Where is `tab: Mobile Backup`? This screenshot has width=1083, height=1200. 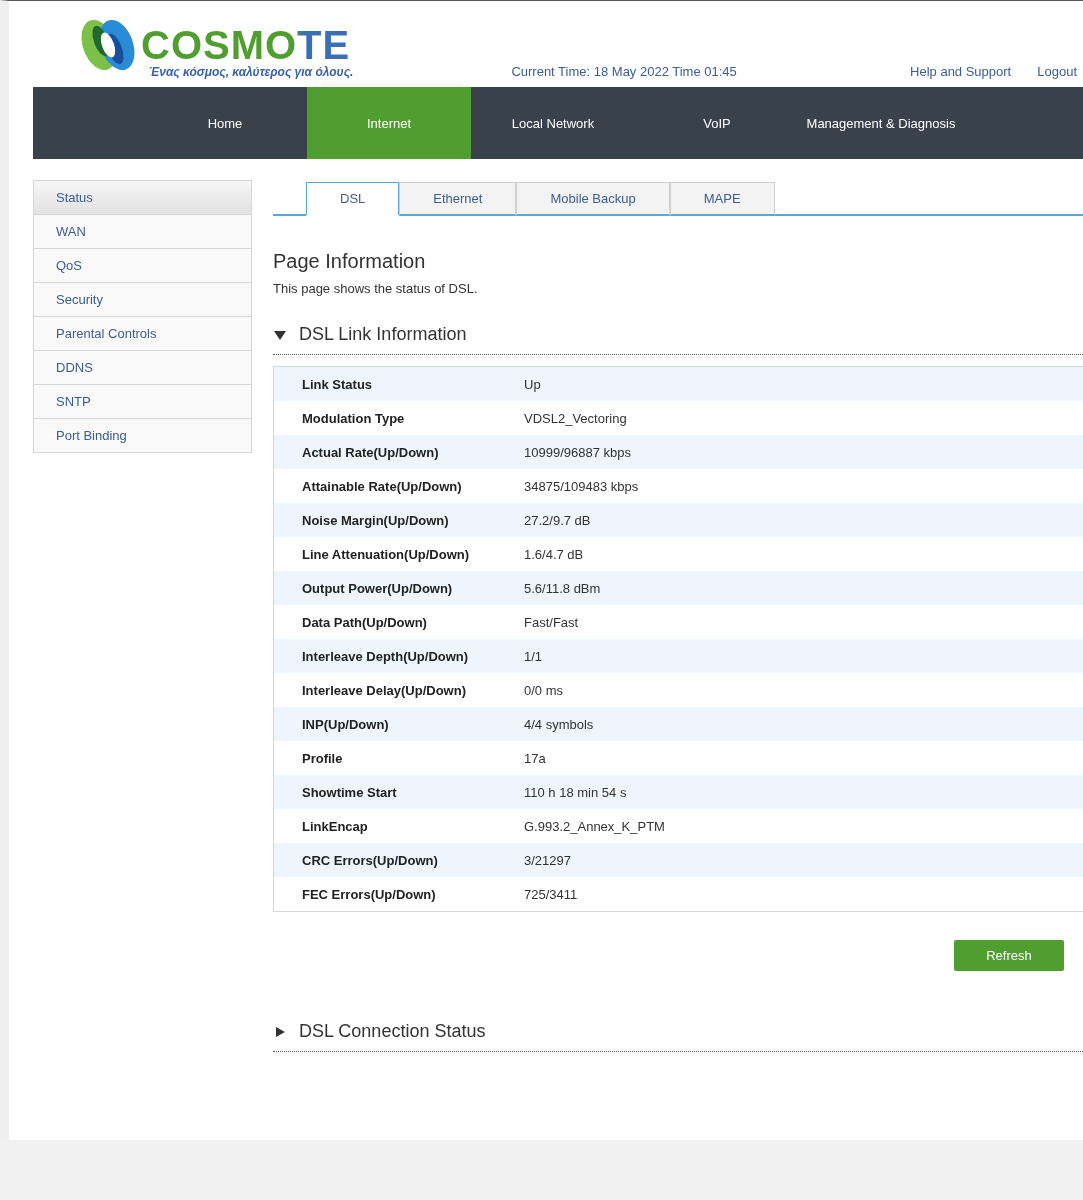 tab: Mobile Backup is located at coordinates (593, 199).